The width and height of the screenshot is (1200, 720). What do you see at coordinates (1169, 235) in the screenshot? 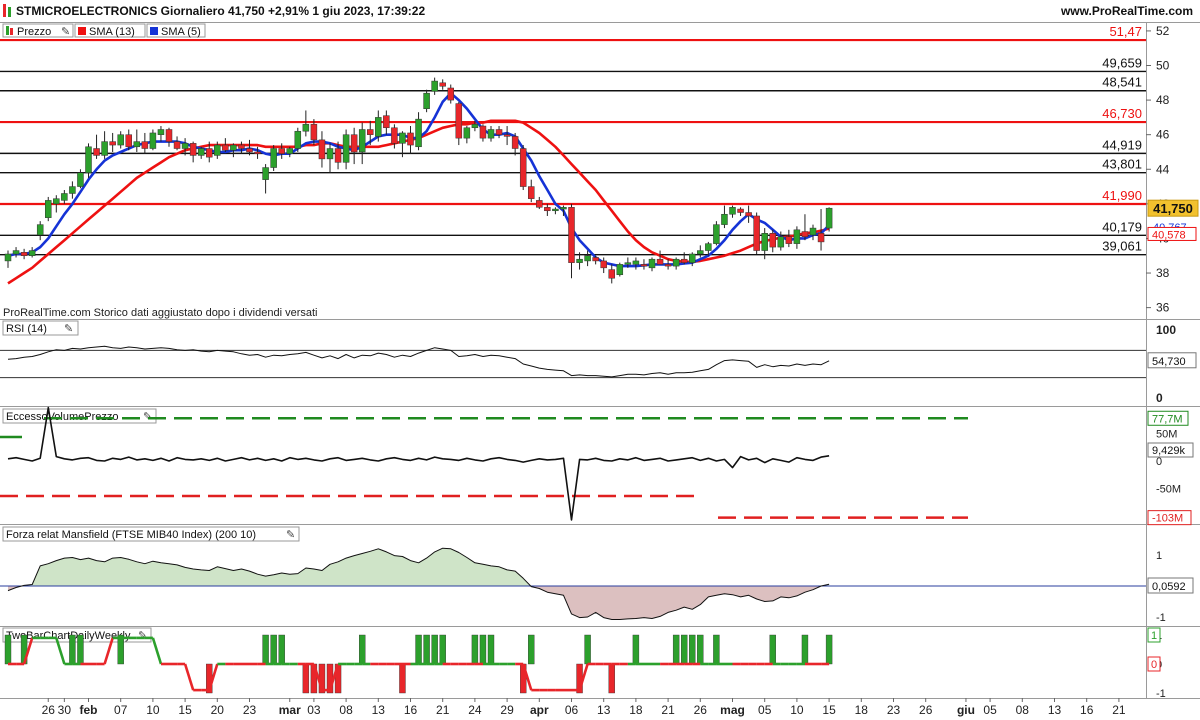
I see `sma13-last-label: 40,578` at bounding box center [1169, 235].